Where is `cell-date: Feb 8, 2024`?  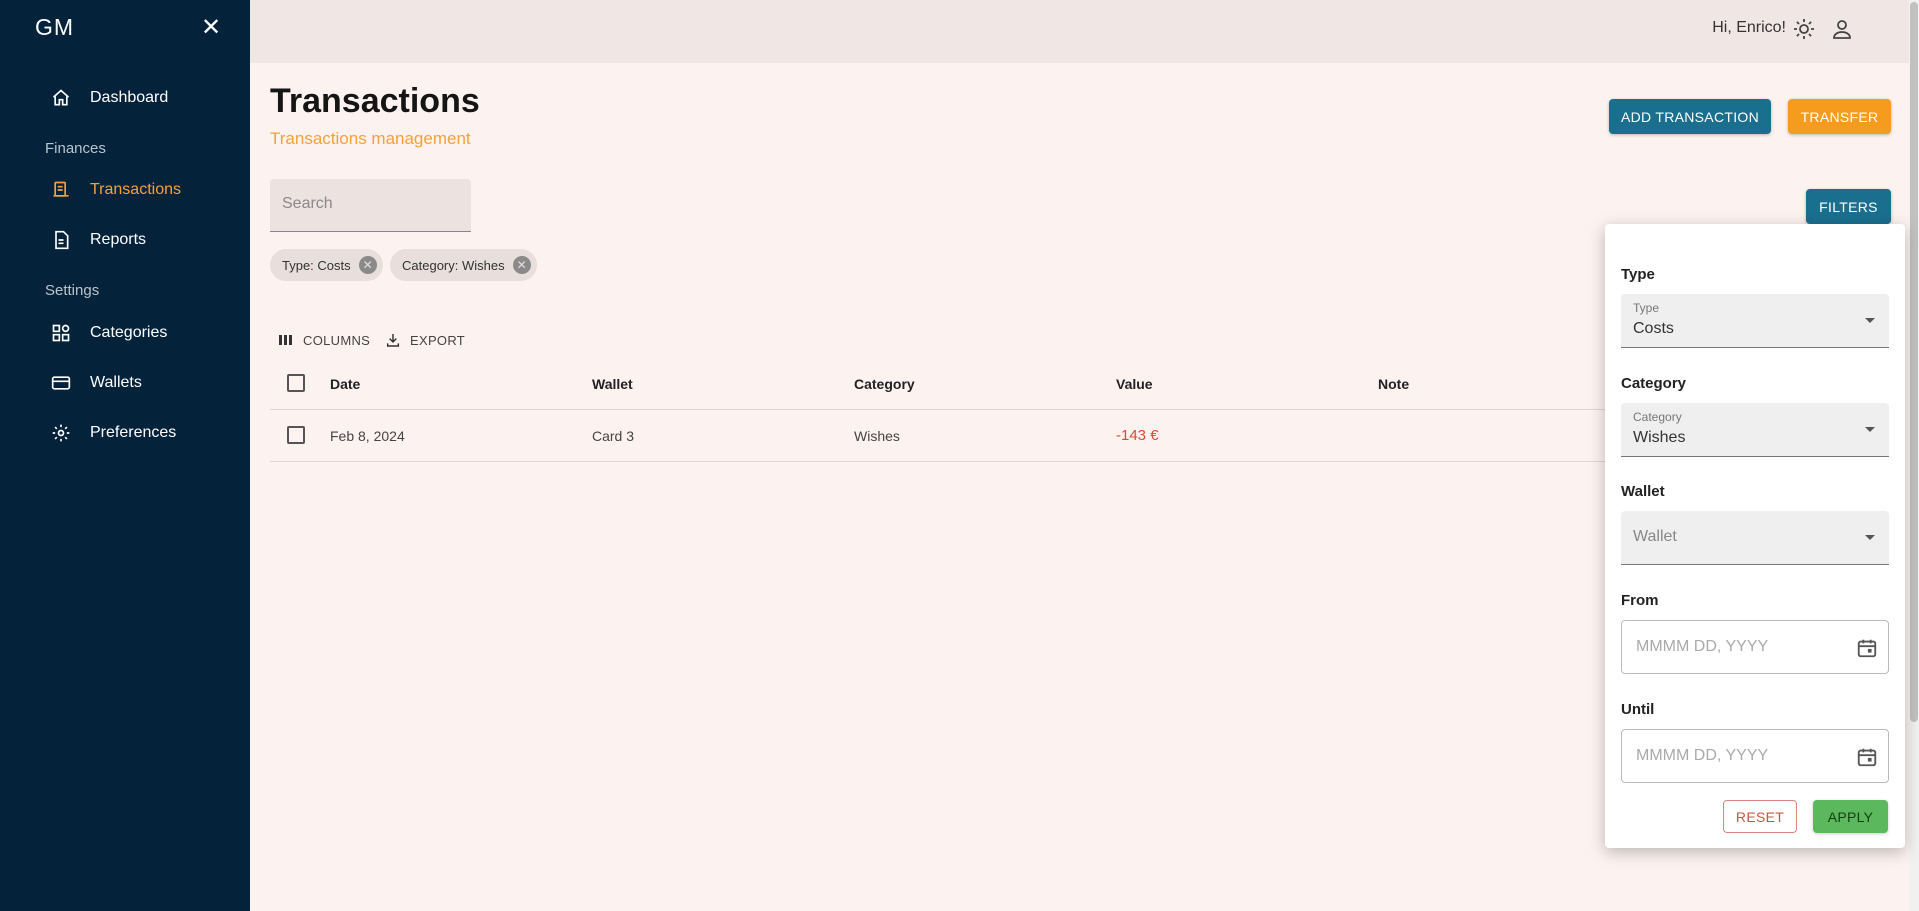
cell-date: Feb 8, 2024 is located at coordinates (367, 436).